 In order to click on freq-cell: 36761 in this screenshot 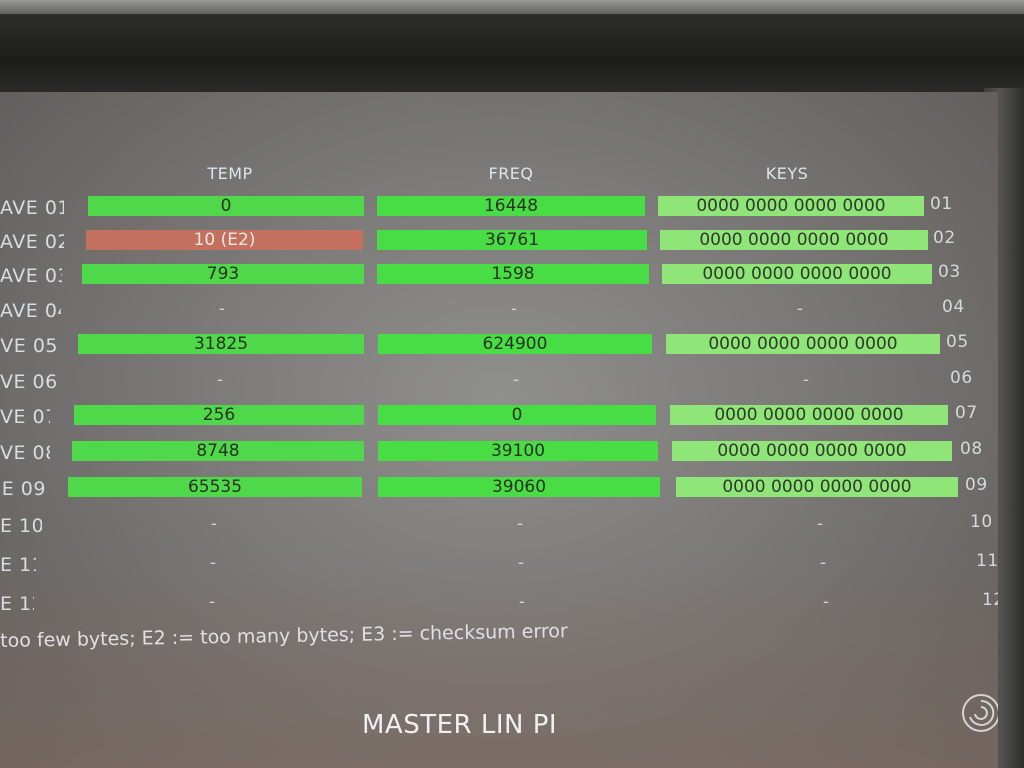, I will do `click(512, 240)`.